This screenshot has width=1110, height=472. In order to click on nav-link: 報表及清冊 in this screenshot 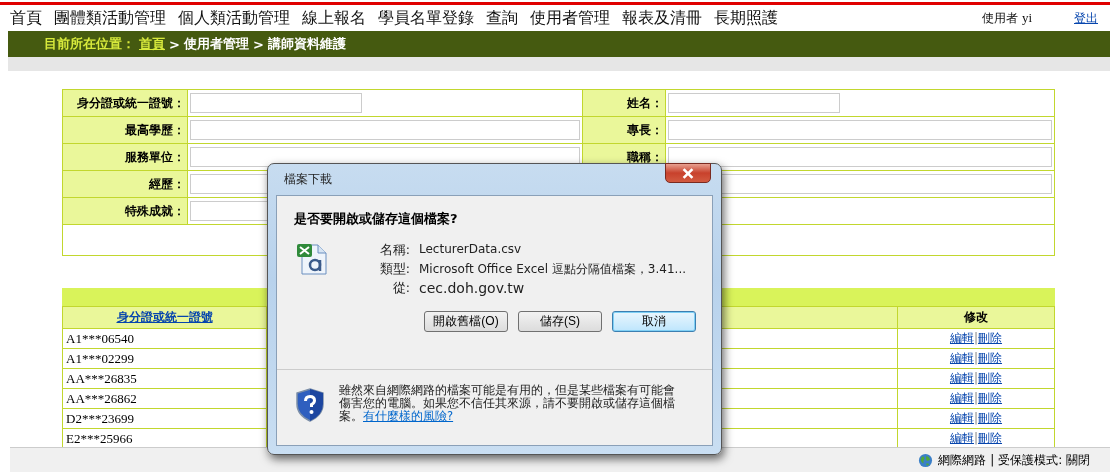, I will do `click(662, 18)`.